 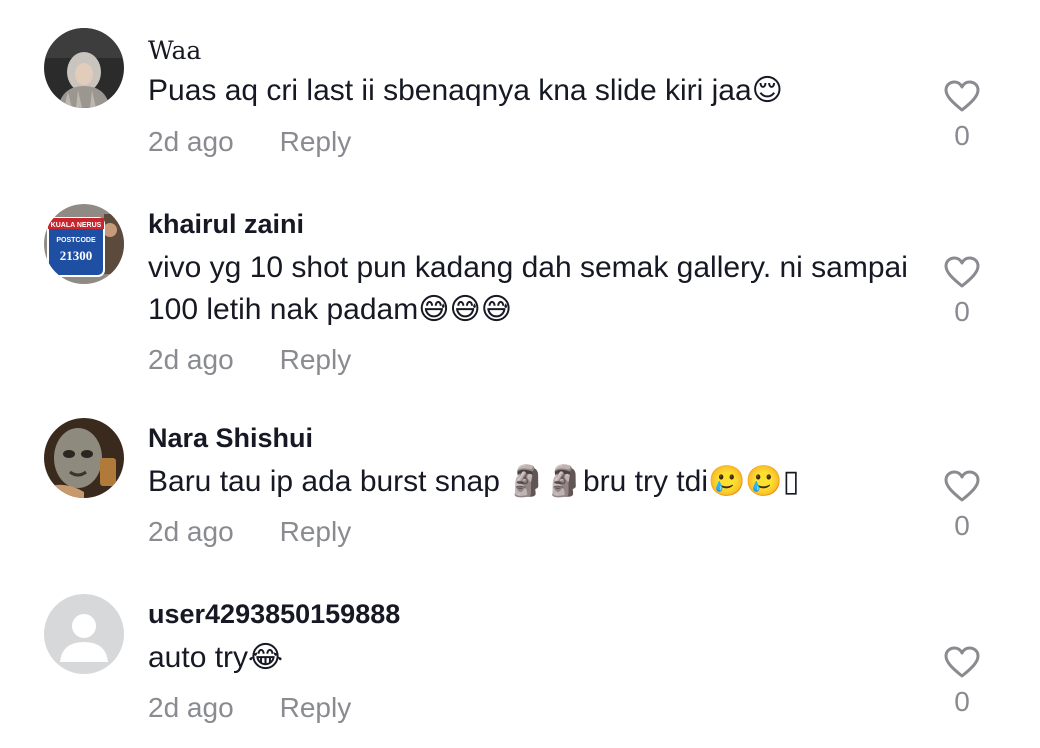 What do you see at coordinates (226, 224) in the screenshot?
I see `username: khairul zaini` at bounding box center [226, 224].